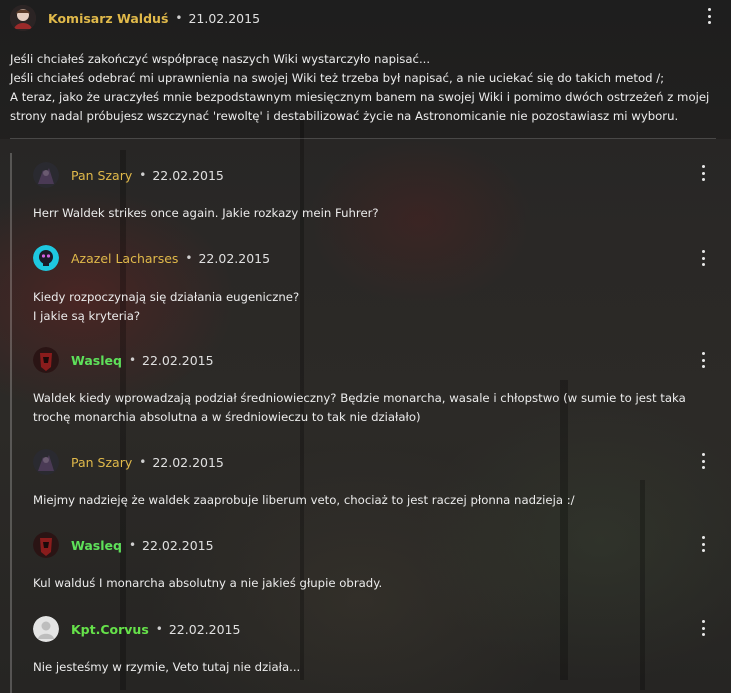  What do you see at coordinates (363, 138) in the screenshot?
I see `divider` at bounding box center [363, 138].